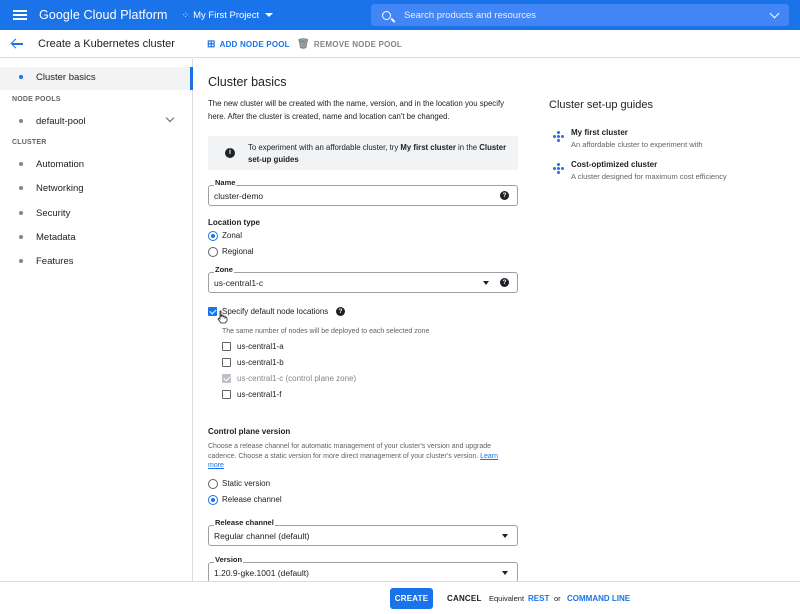 The height and width of the screenshot is (614, 800). Describe the element at coordinates (260, 346) in the screenshot. I see `zone-a-label: us-central1-a` at that location.